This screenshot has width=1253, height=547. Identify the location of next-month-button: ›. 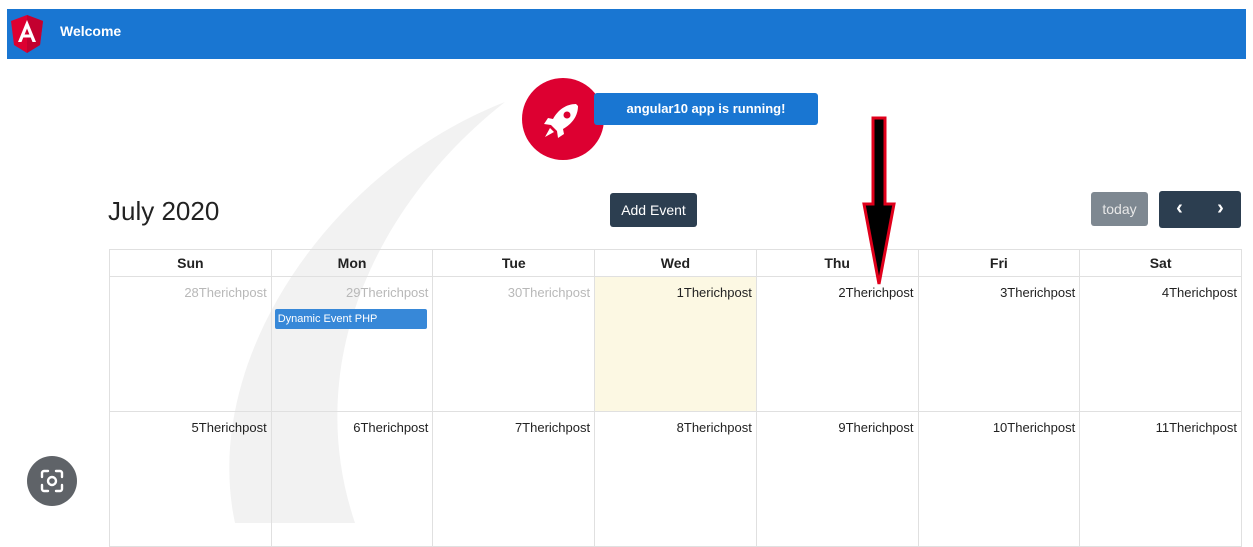
(1220, 209).